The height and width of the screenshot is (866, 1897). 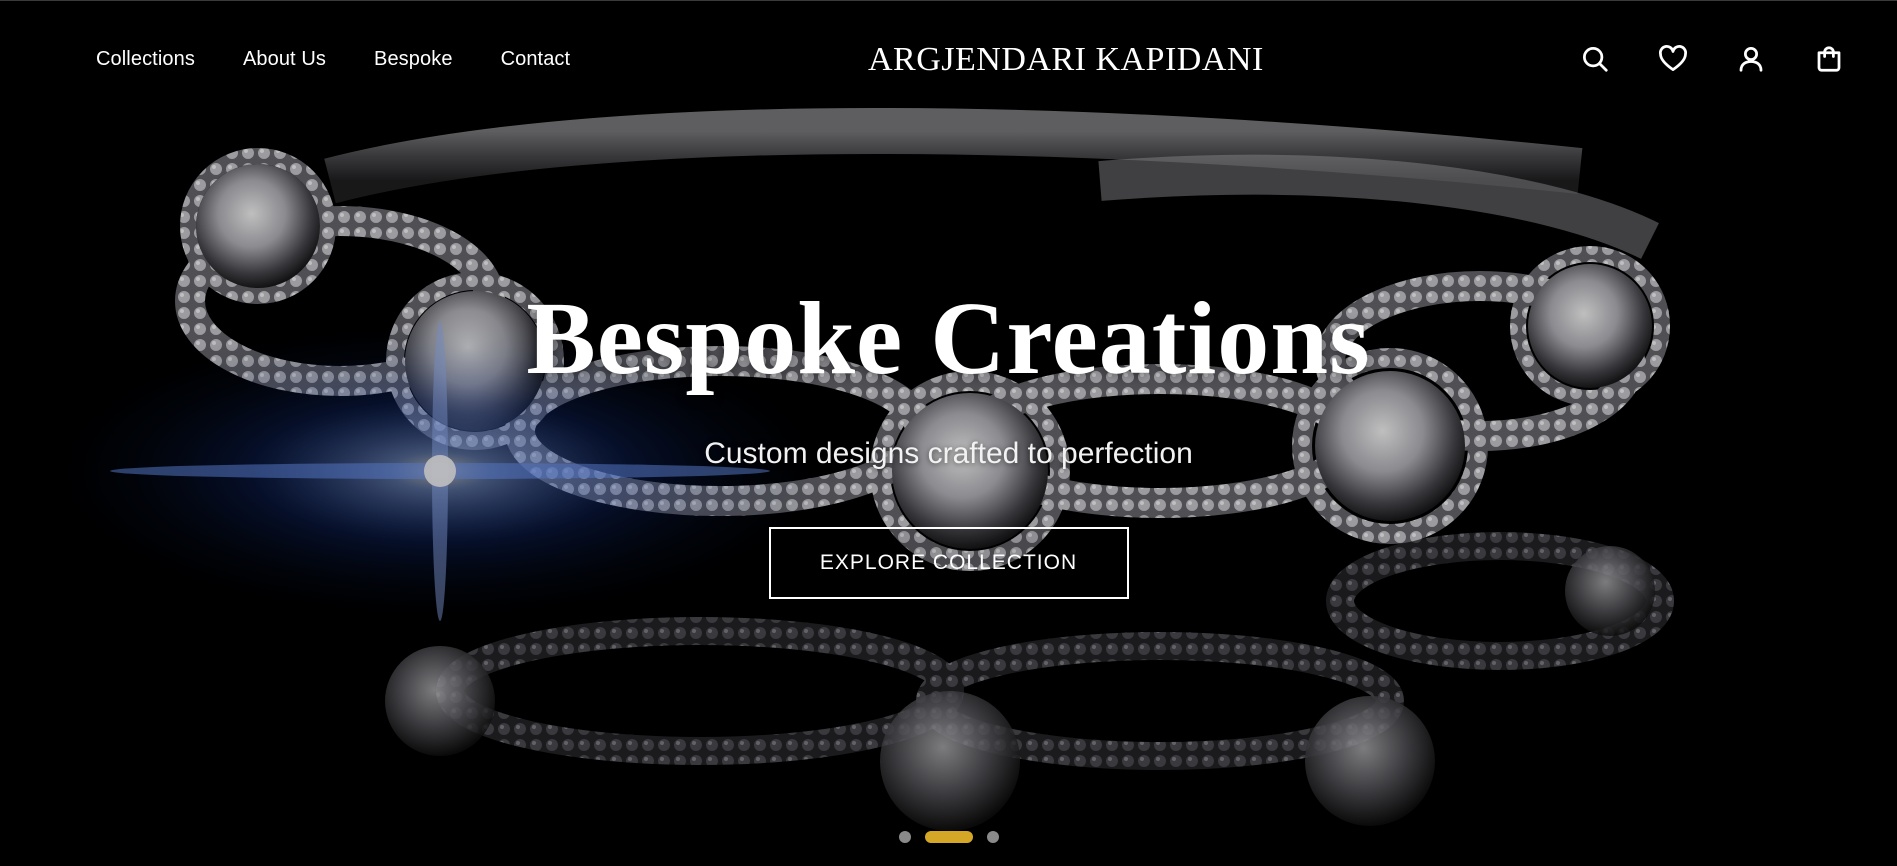 I want to click on wishlist-button, so click(x=1673, y=59).